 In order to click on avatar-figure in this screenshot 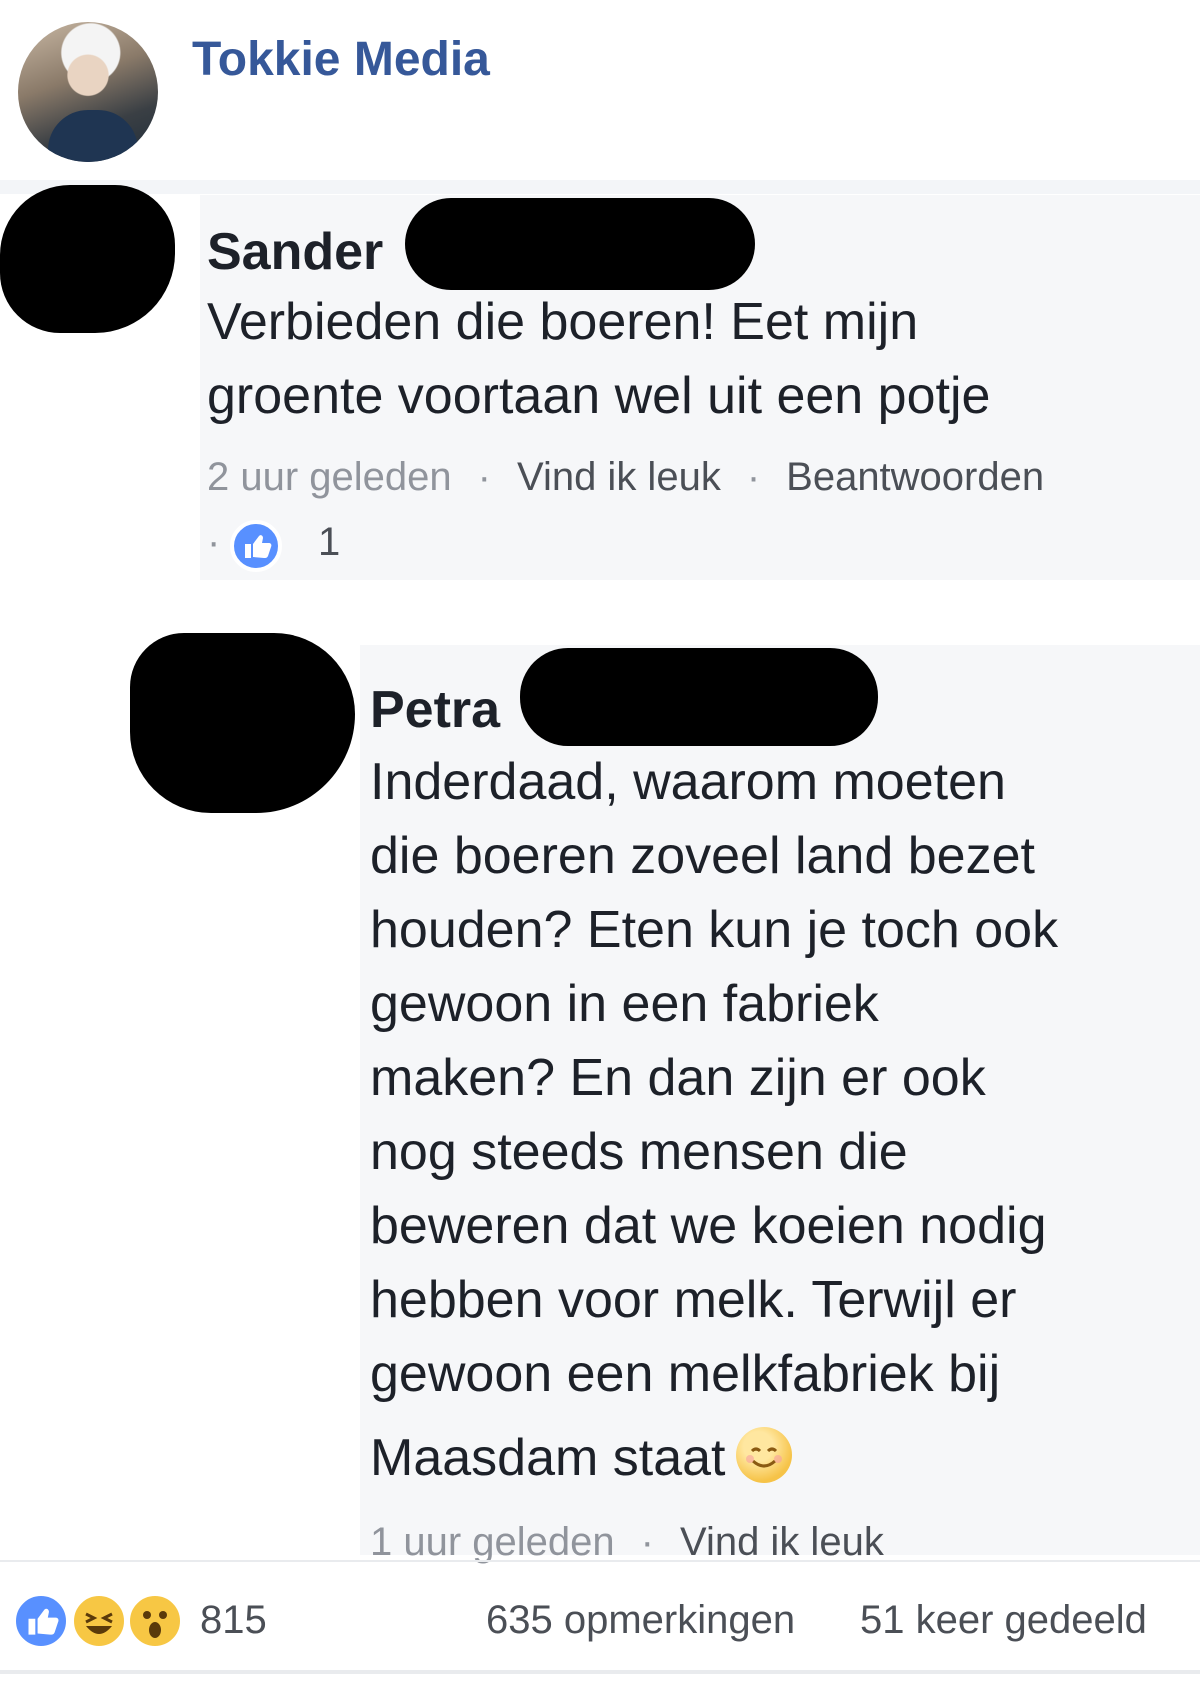, I will do `click(93, 136)`.